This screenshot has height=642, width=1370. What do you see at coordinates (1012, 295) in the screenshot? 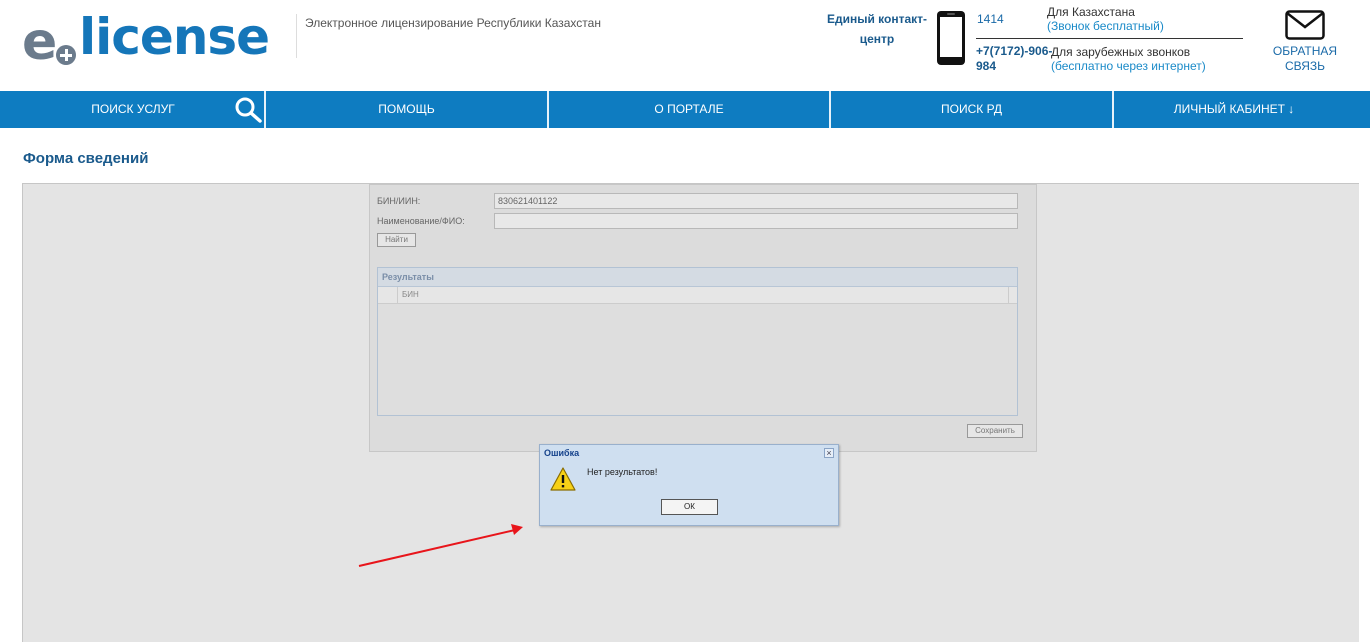
I see `scrollbar-gutter` at bounding box center [1012, 295].